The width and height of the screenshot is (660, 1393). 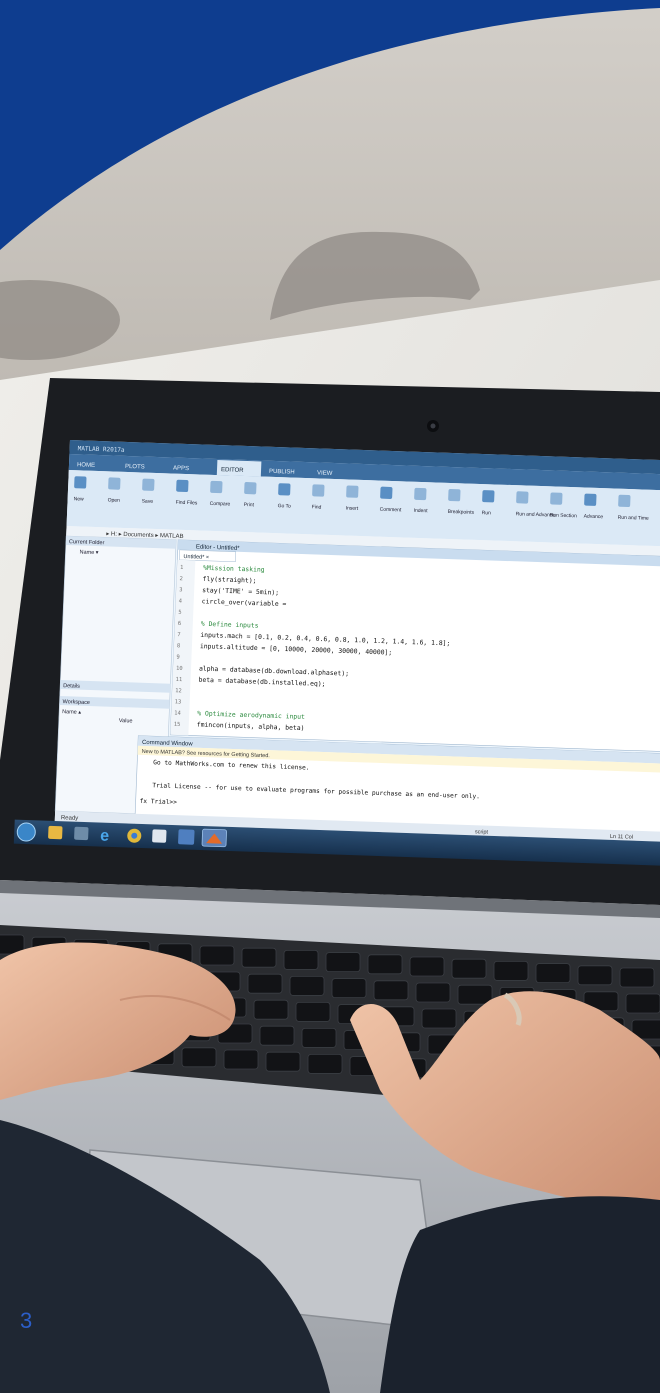 What do you see at coordinates (148, 502) in the screenshot?
I see `toolbar-button: Save` at bounding box center [148, 502].